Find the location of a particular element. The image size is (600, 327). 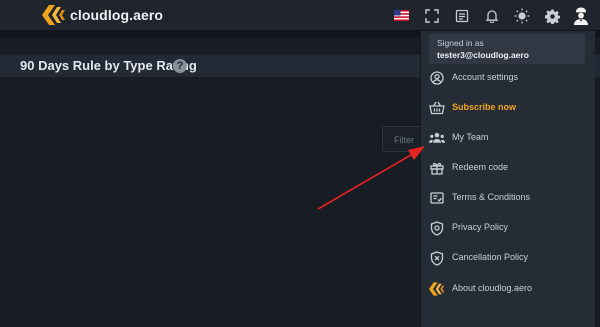

menu-item-subscribe-now: Subscribe now is located at coordinates (508, 108).